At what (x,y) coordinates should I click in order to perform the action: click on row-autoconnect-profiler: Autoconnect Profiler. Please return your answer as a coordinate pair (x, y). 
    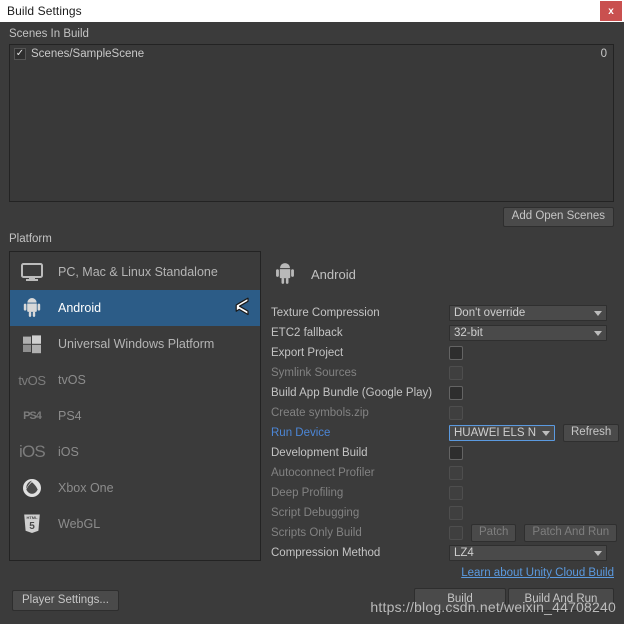
    Looking at the image, I should click on (447, 473).